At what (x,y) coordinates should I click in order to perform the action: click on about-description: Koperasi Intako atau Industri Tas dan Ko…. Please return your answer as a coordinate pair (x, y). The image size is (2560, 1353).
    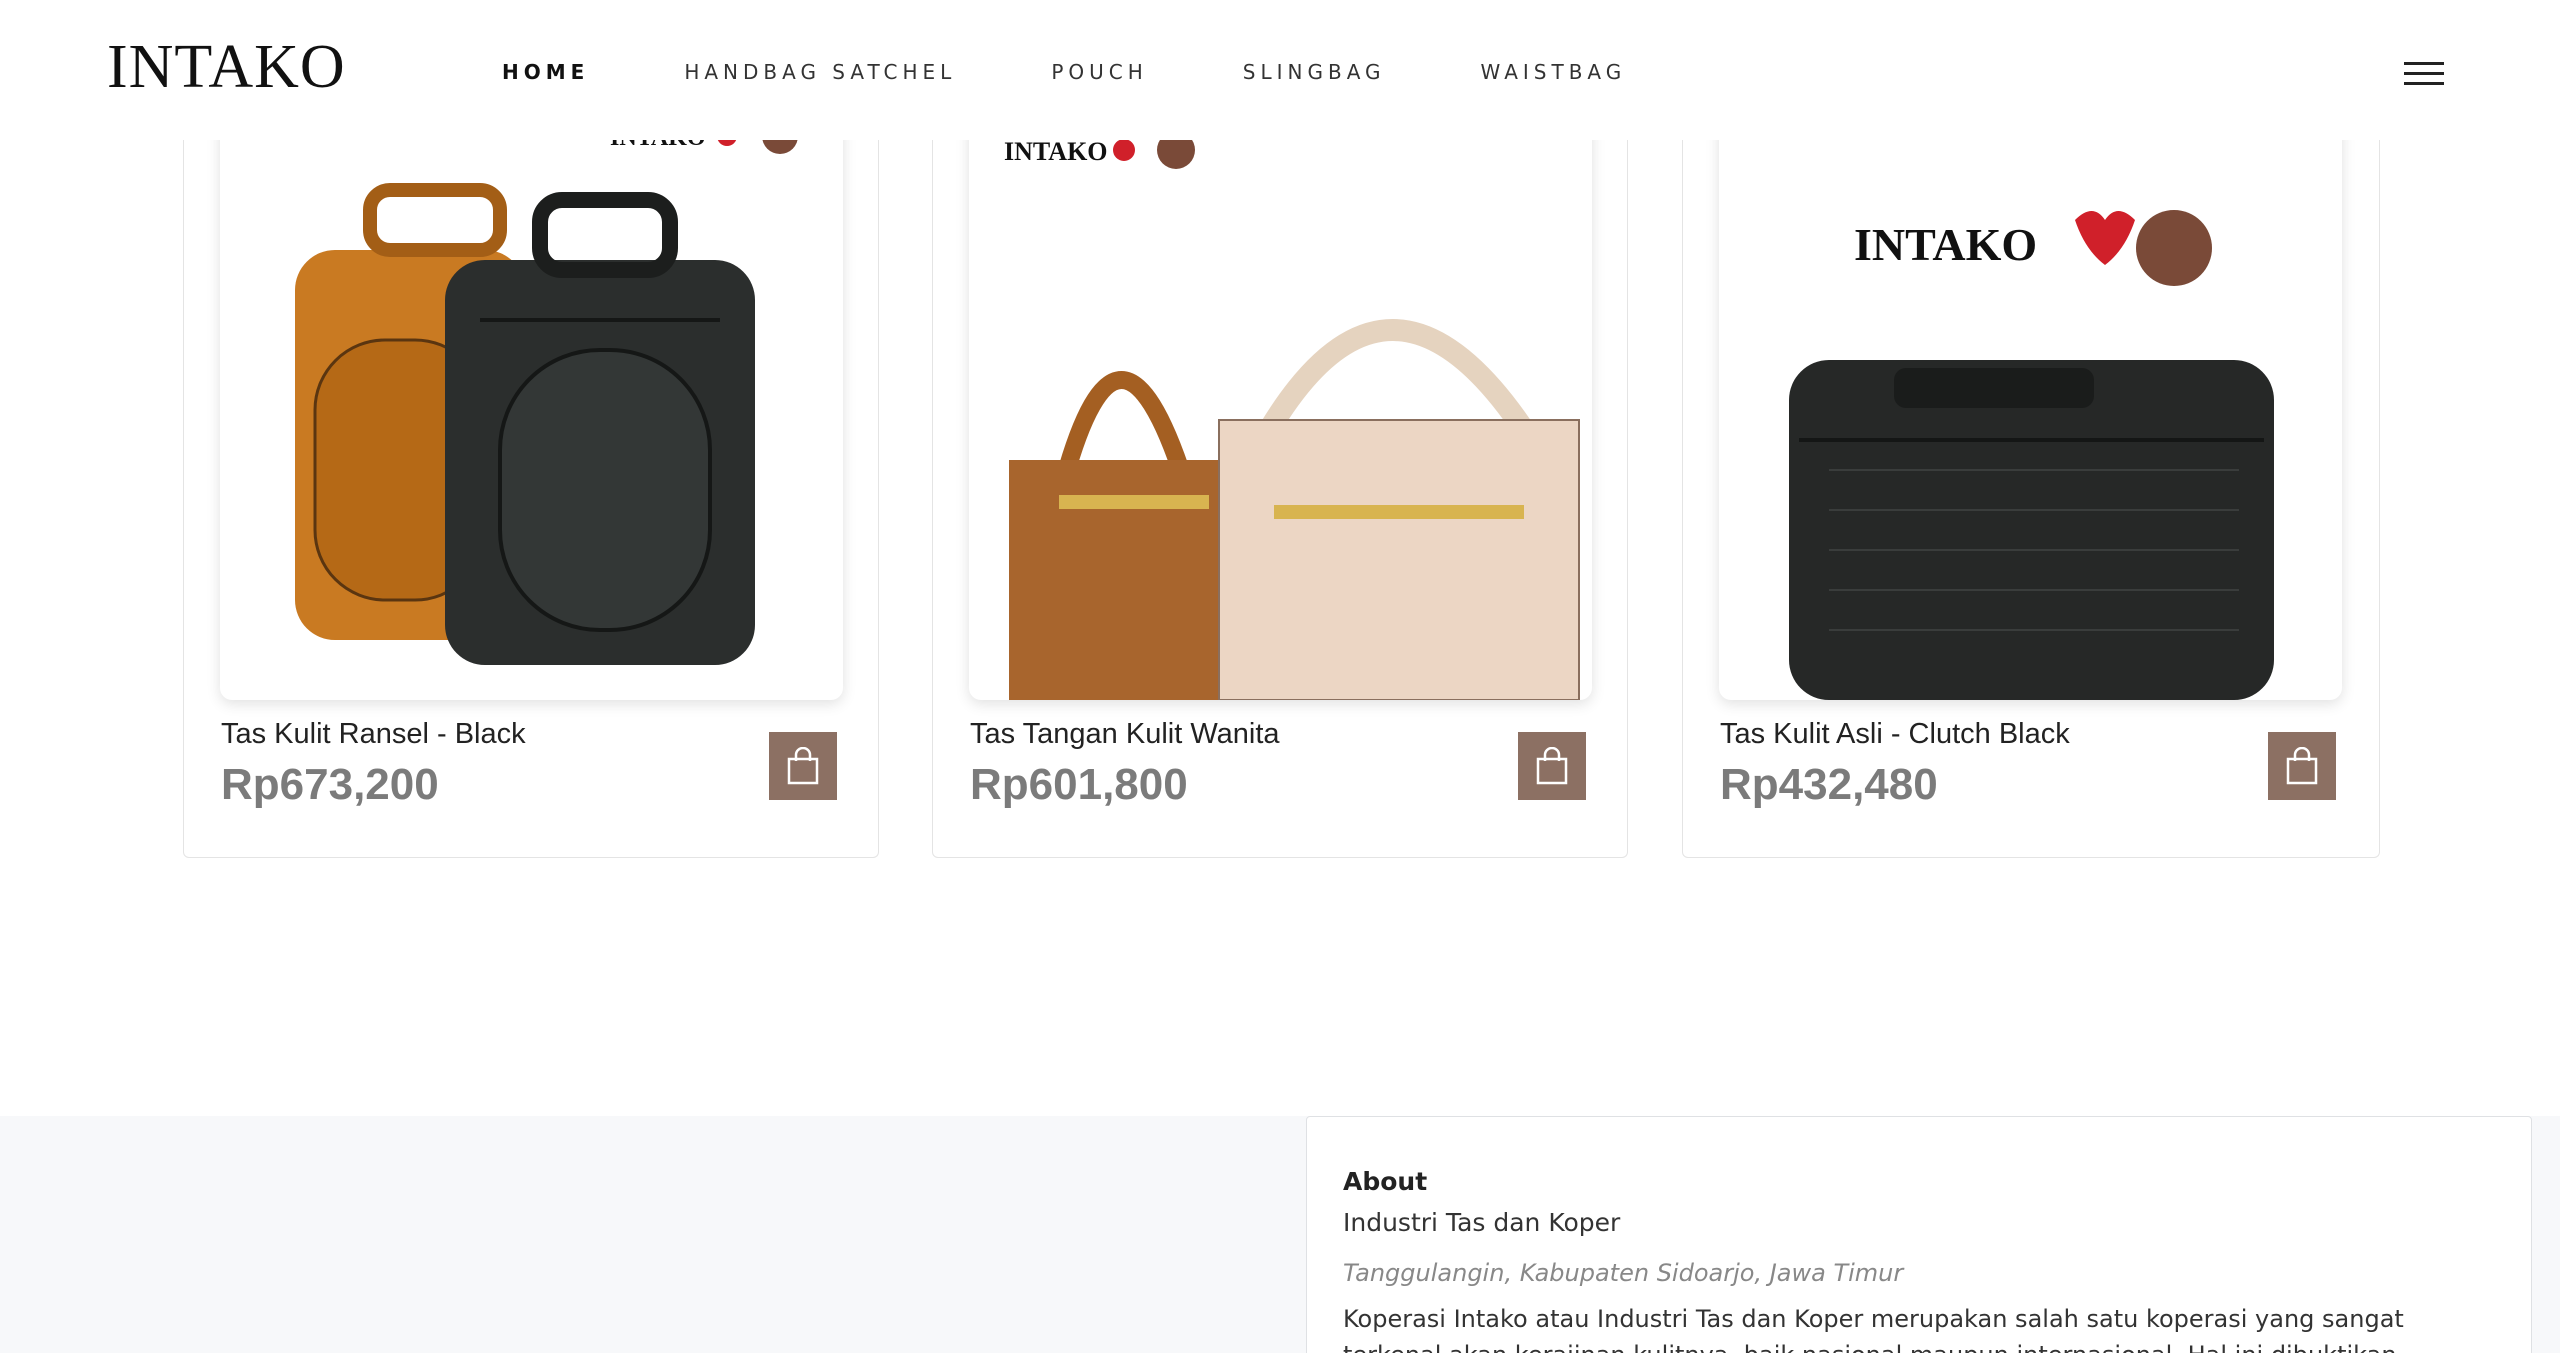
    Looking at the image, I should click on (1873, 1329).